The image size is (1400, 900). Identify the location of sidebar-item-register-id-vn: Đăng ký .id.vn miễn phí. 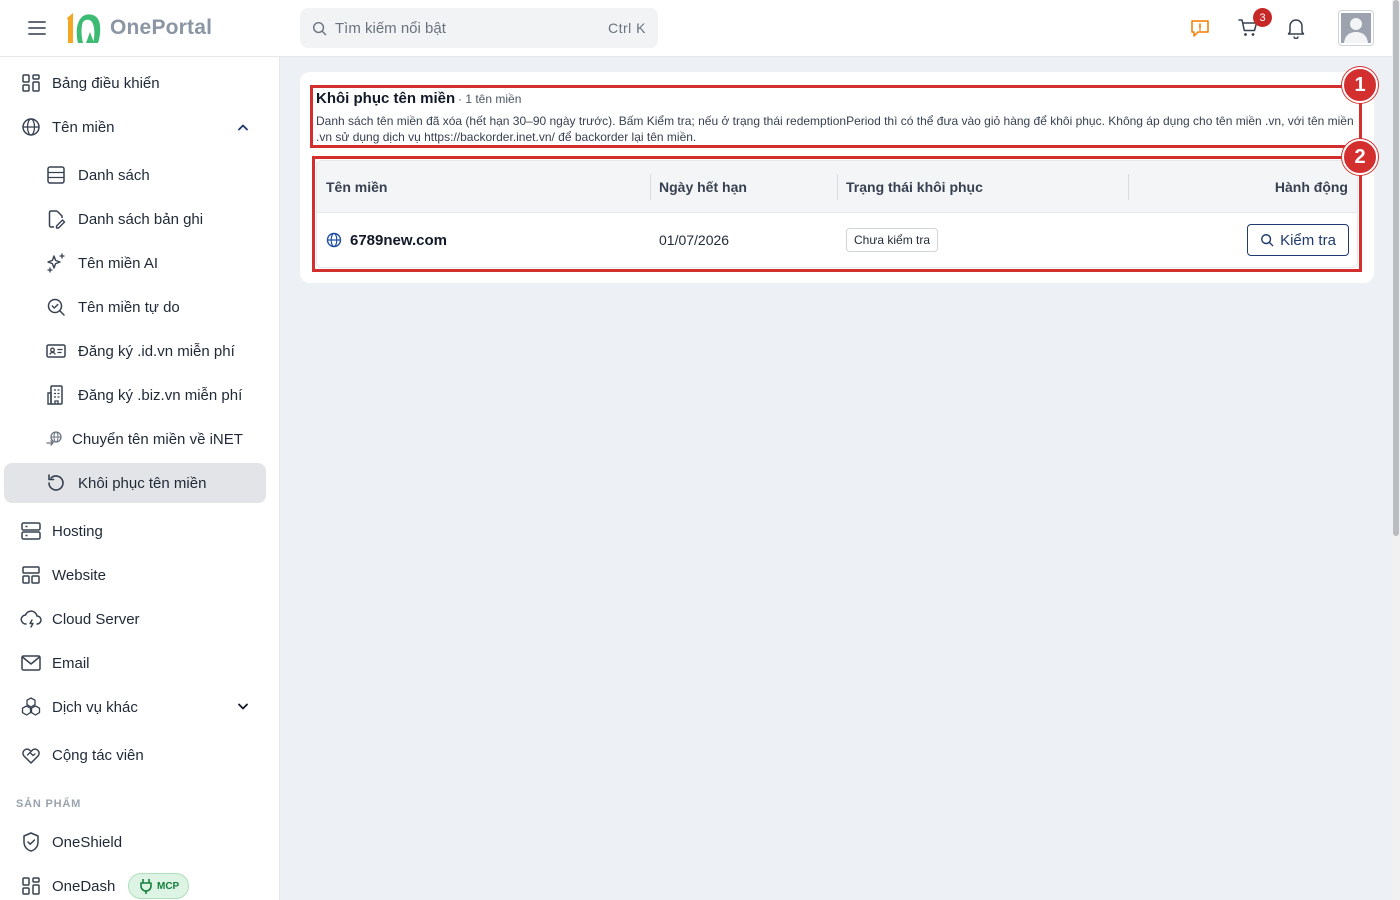
(135, 351).